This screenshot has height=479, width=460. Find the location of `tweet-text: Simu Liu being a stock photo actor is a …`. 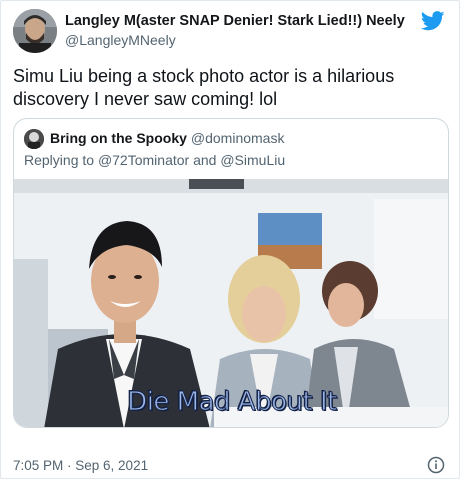

tweet-text: Simu Liu being a stock photo actor is a … is located at coordinates (204, 87).